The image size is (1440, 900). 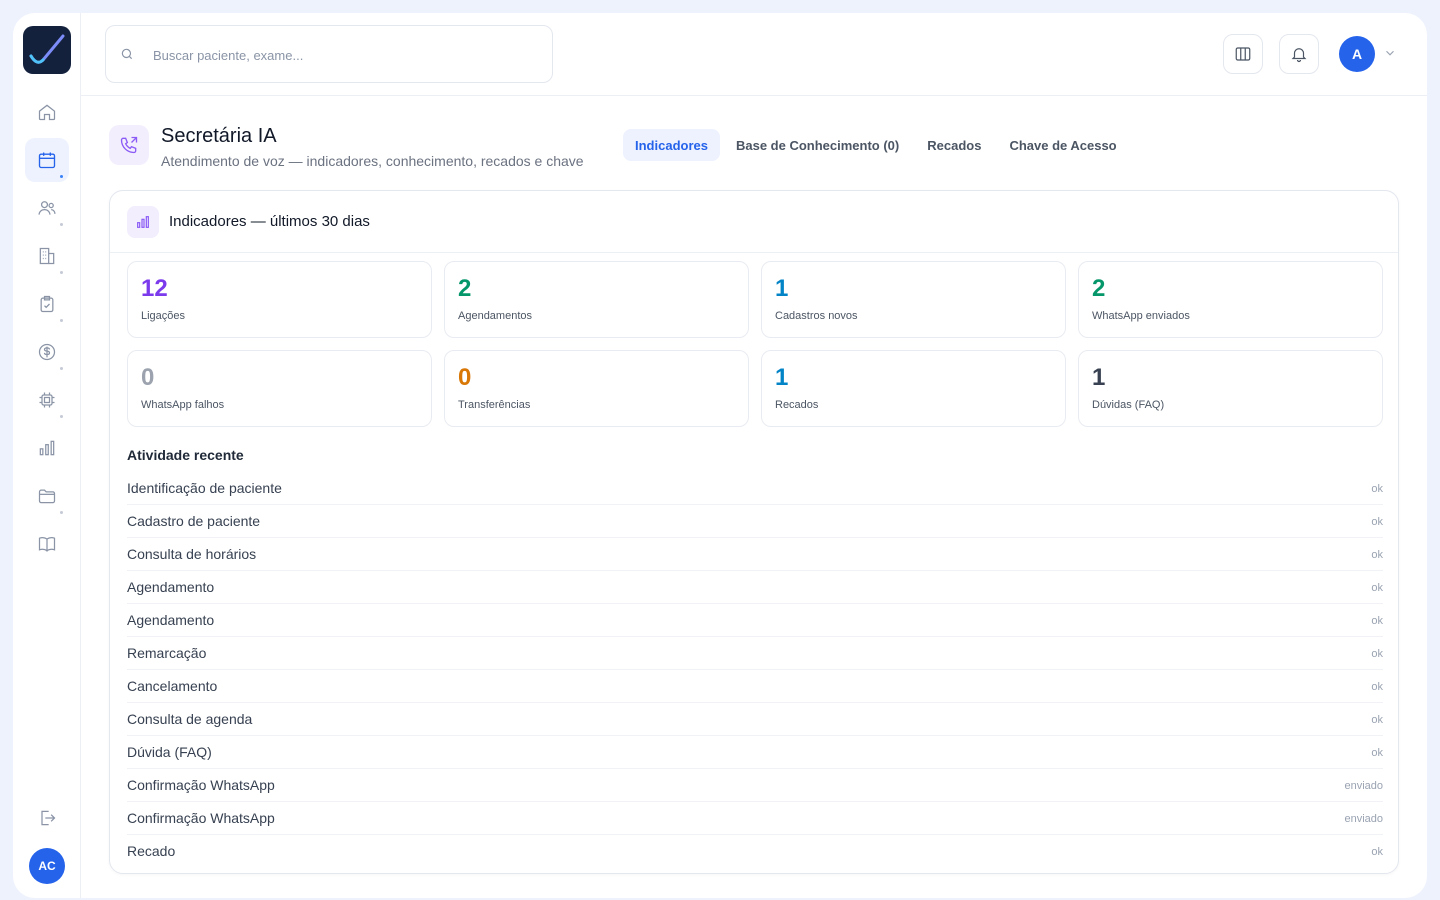 I want to click on list-item: Recado ok, so click(x=755, y=851).